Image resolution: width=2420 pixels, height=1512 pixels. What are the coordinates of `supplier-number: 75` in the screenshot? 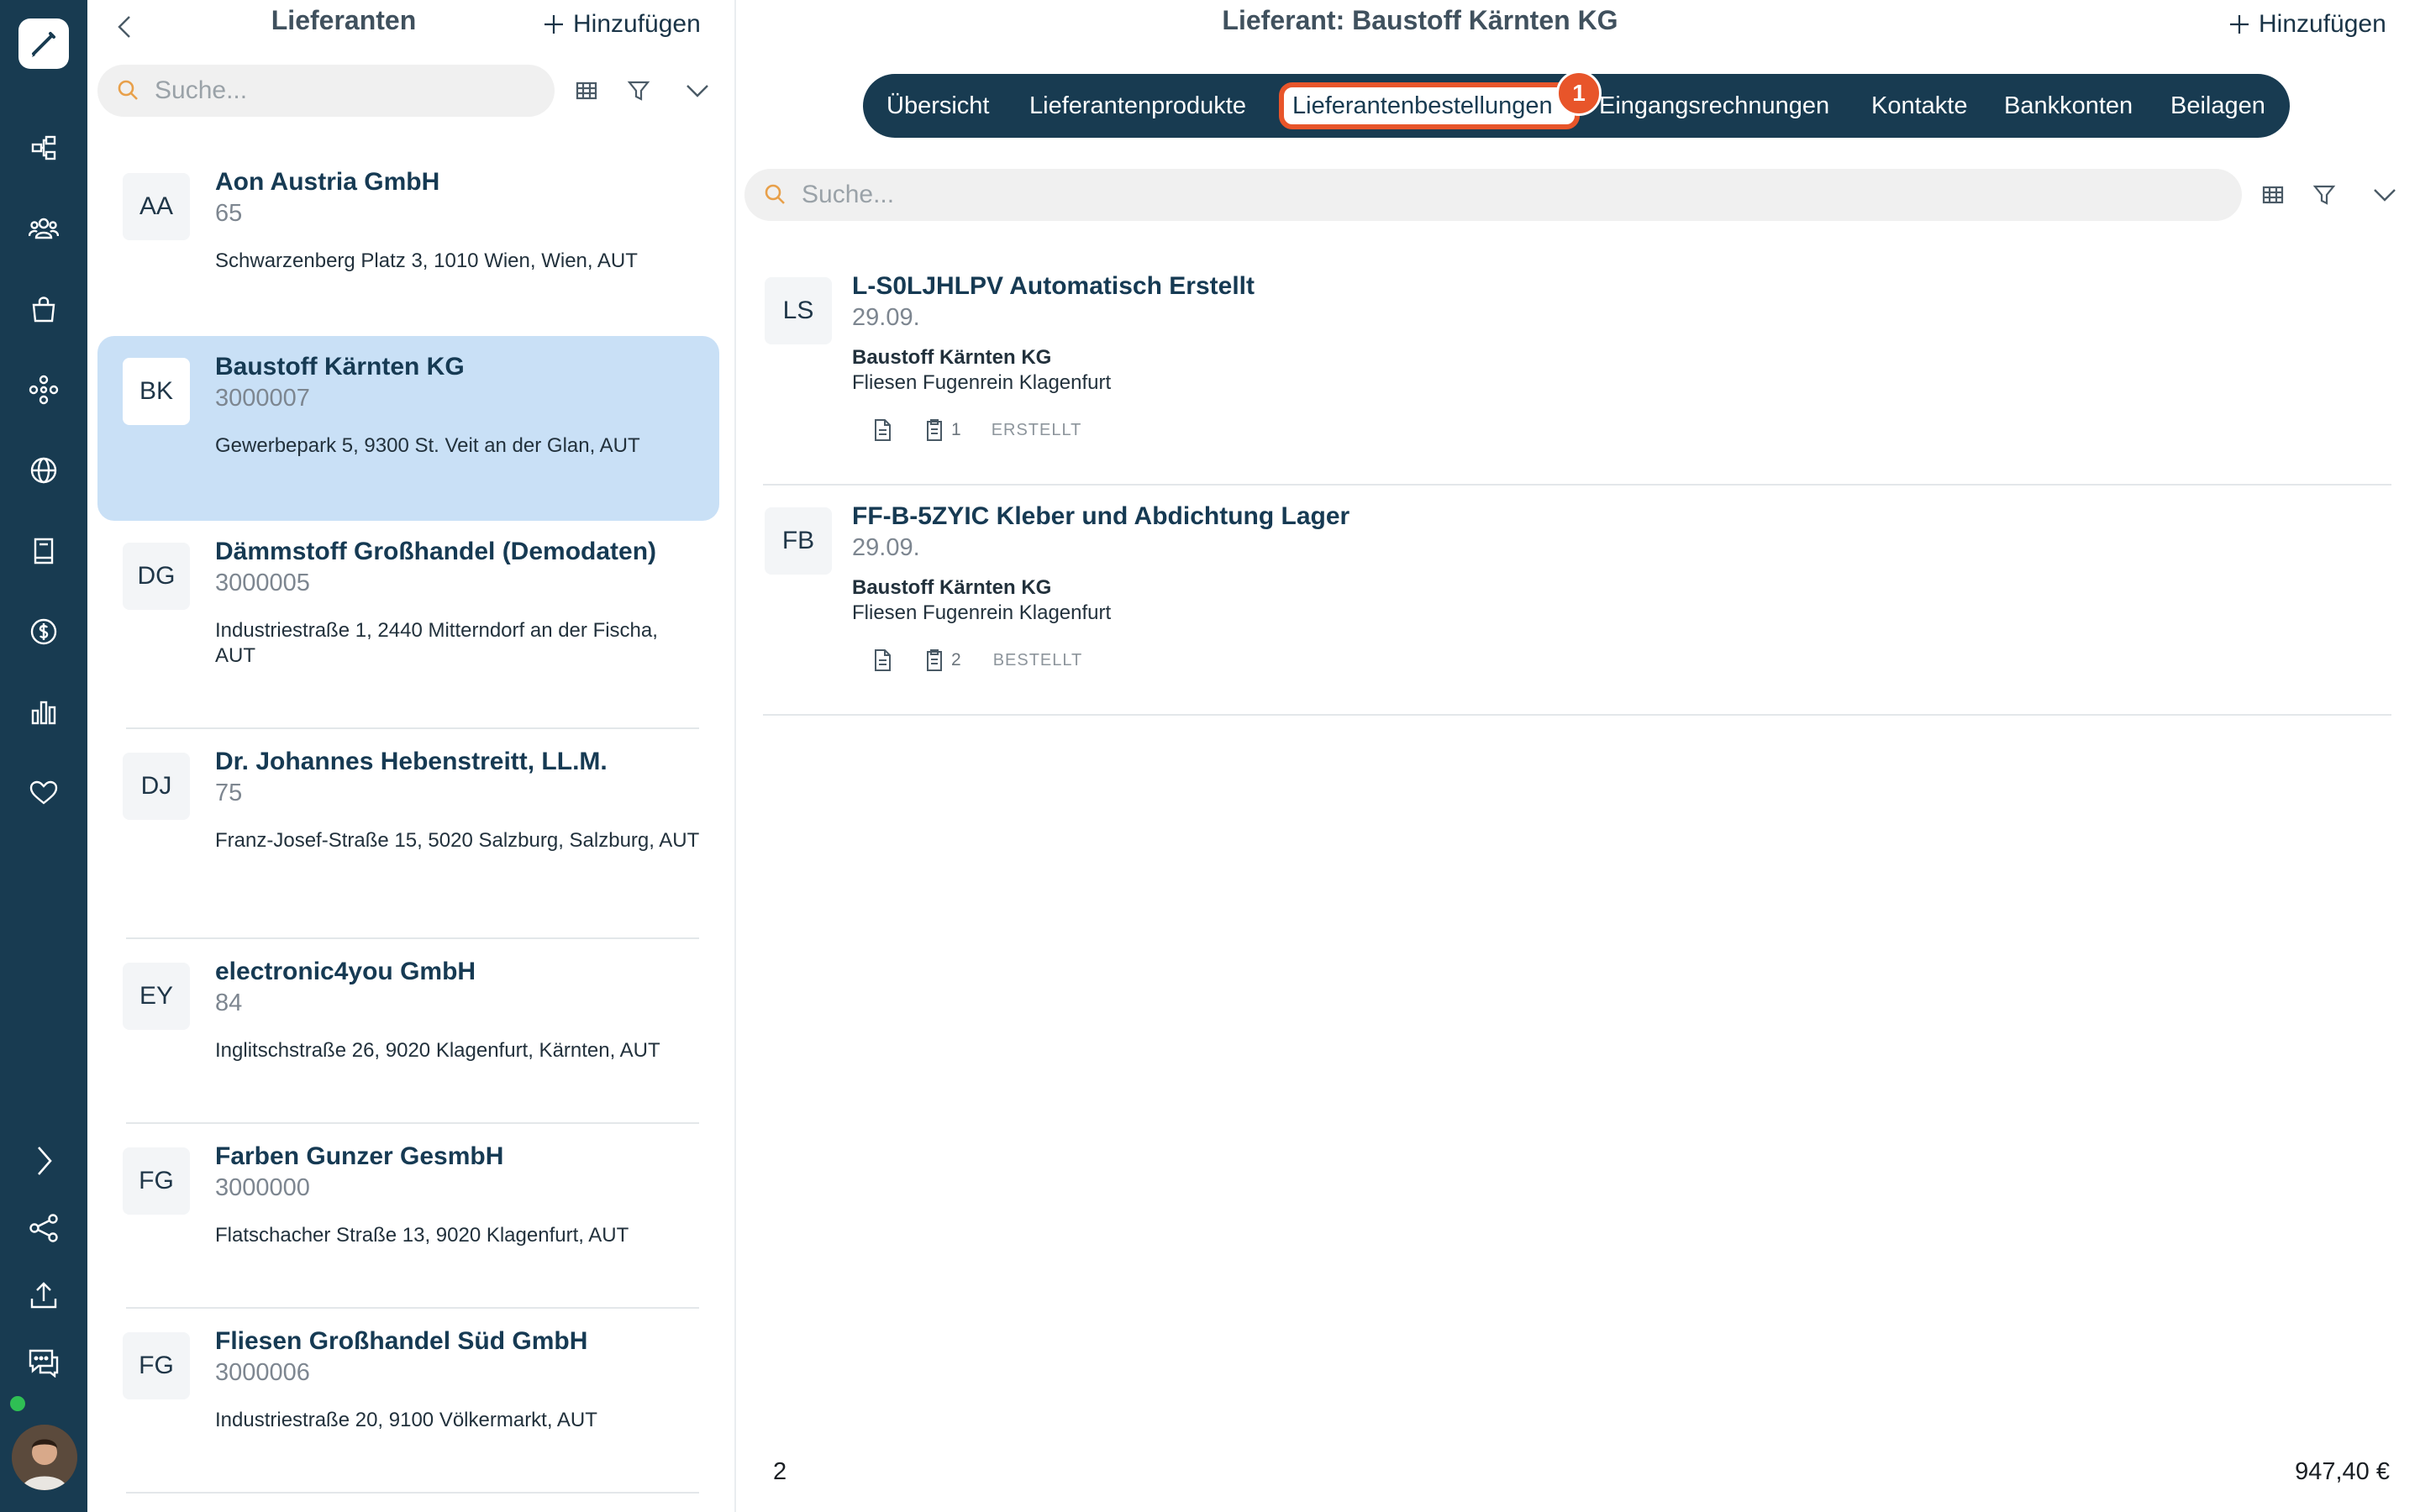 It's located at (229, 793).